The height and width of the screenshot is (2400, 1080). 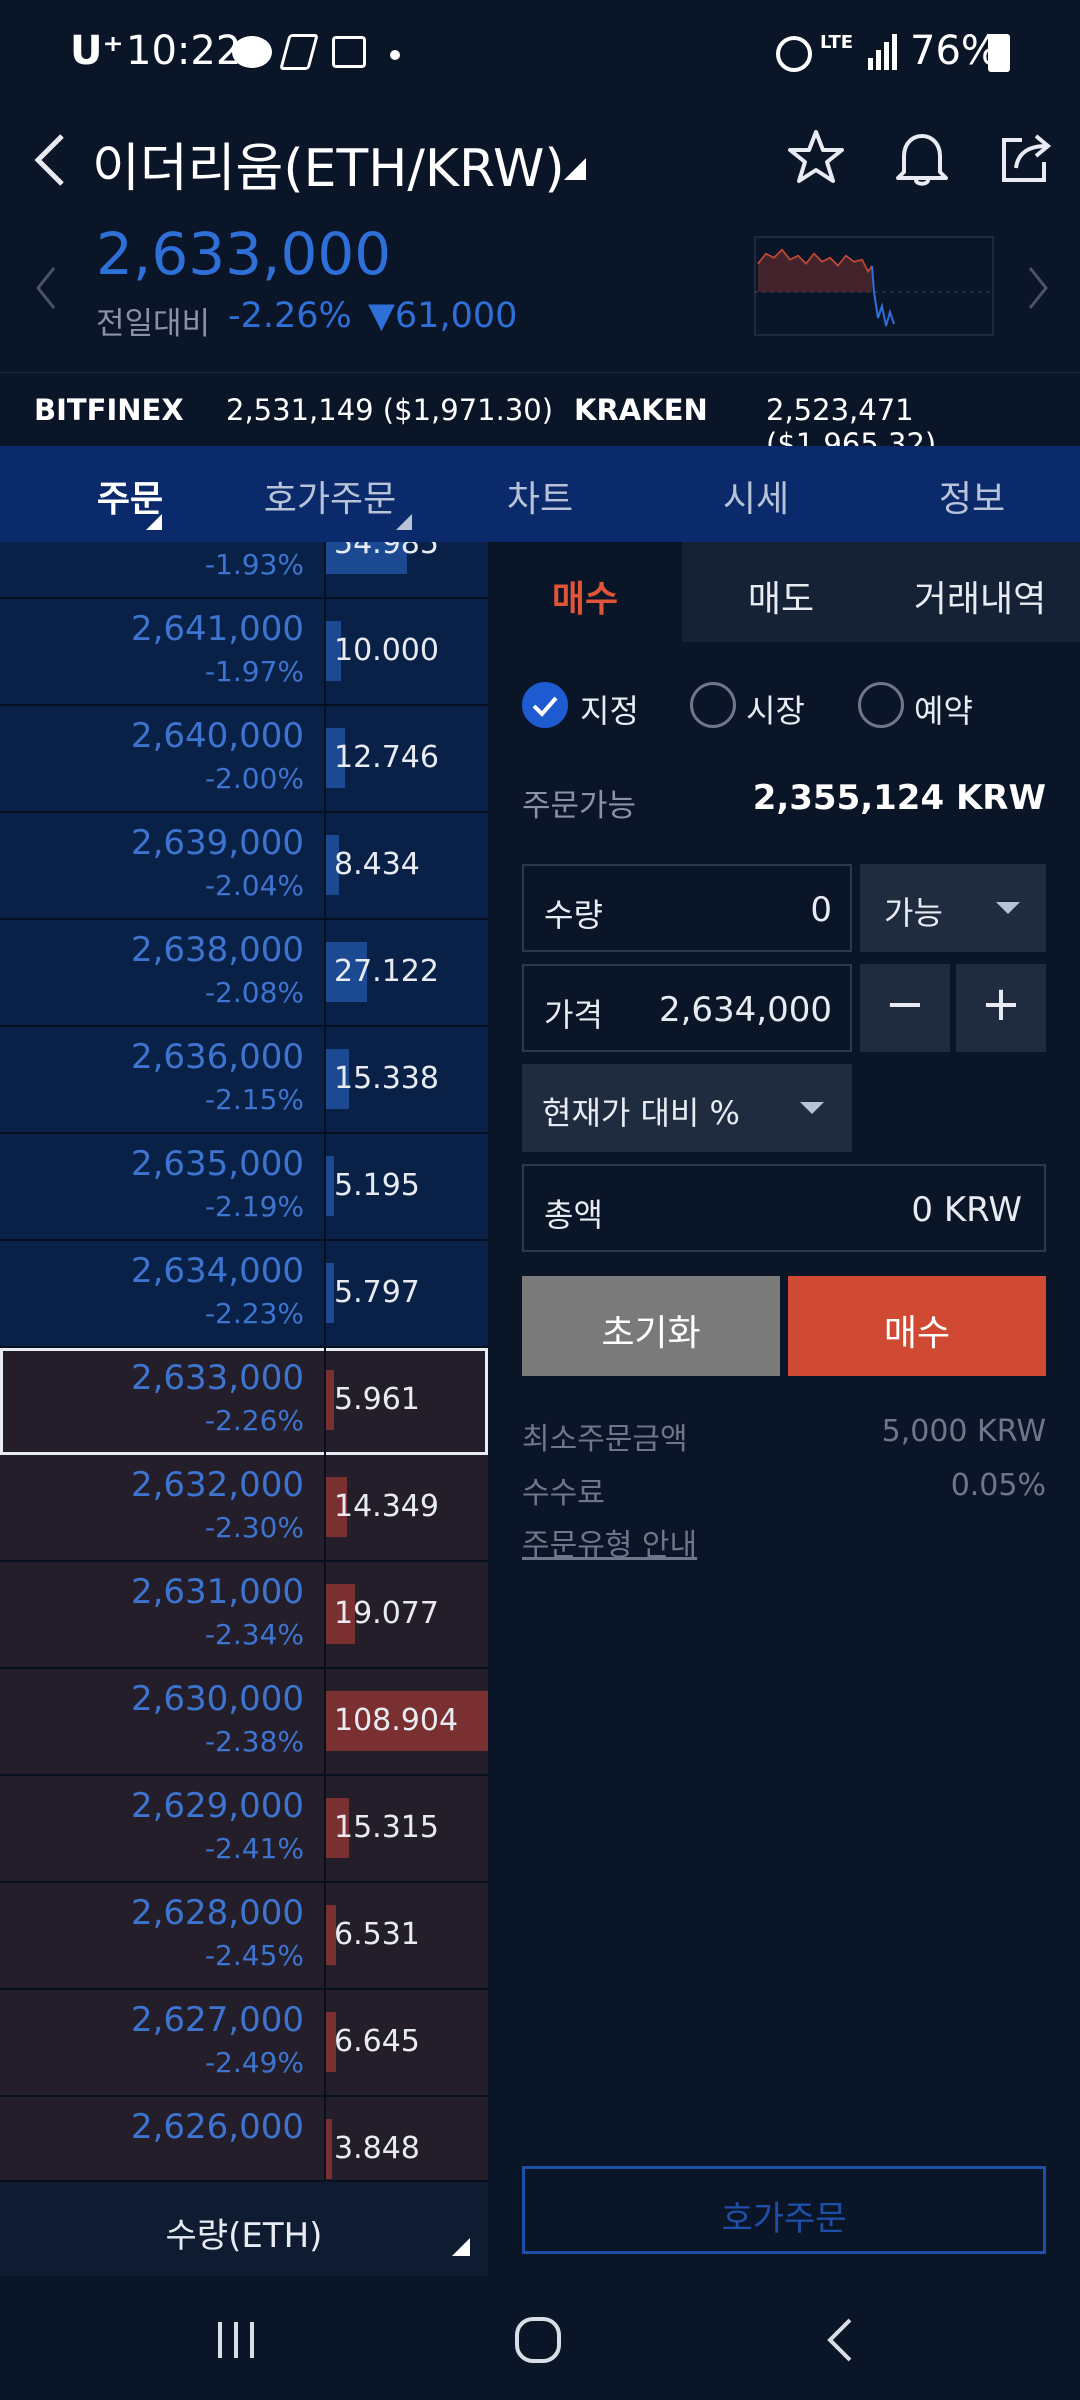 I want to click on exchange-name-bitfinex: BITFINEX, so click(x=109, y=410).